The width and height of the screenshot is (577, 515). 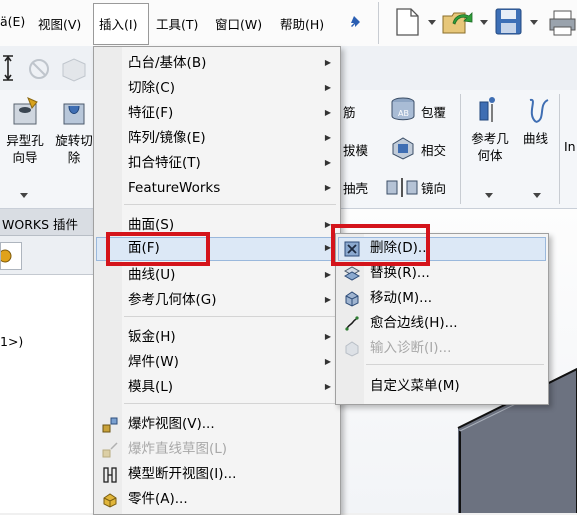 What do you see at coordinates (536, 138) in the screenshot?
I see `curves-label: 曲线` at bounding box center [536, 138].